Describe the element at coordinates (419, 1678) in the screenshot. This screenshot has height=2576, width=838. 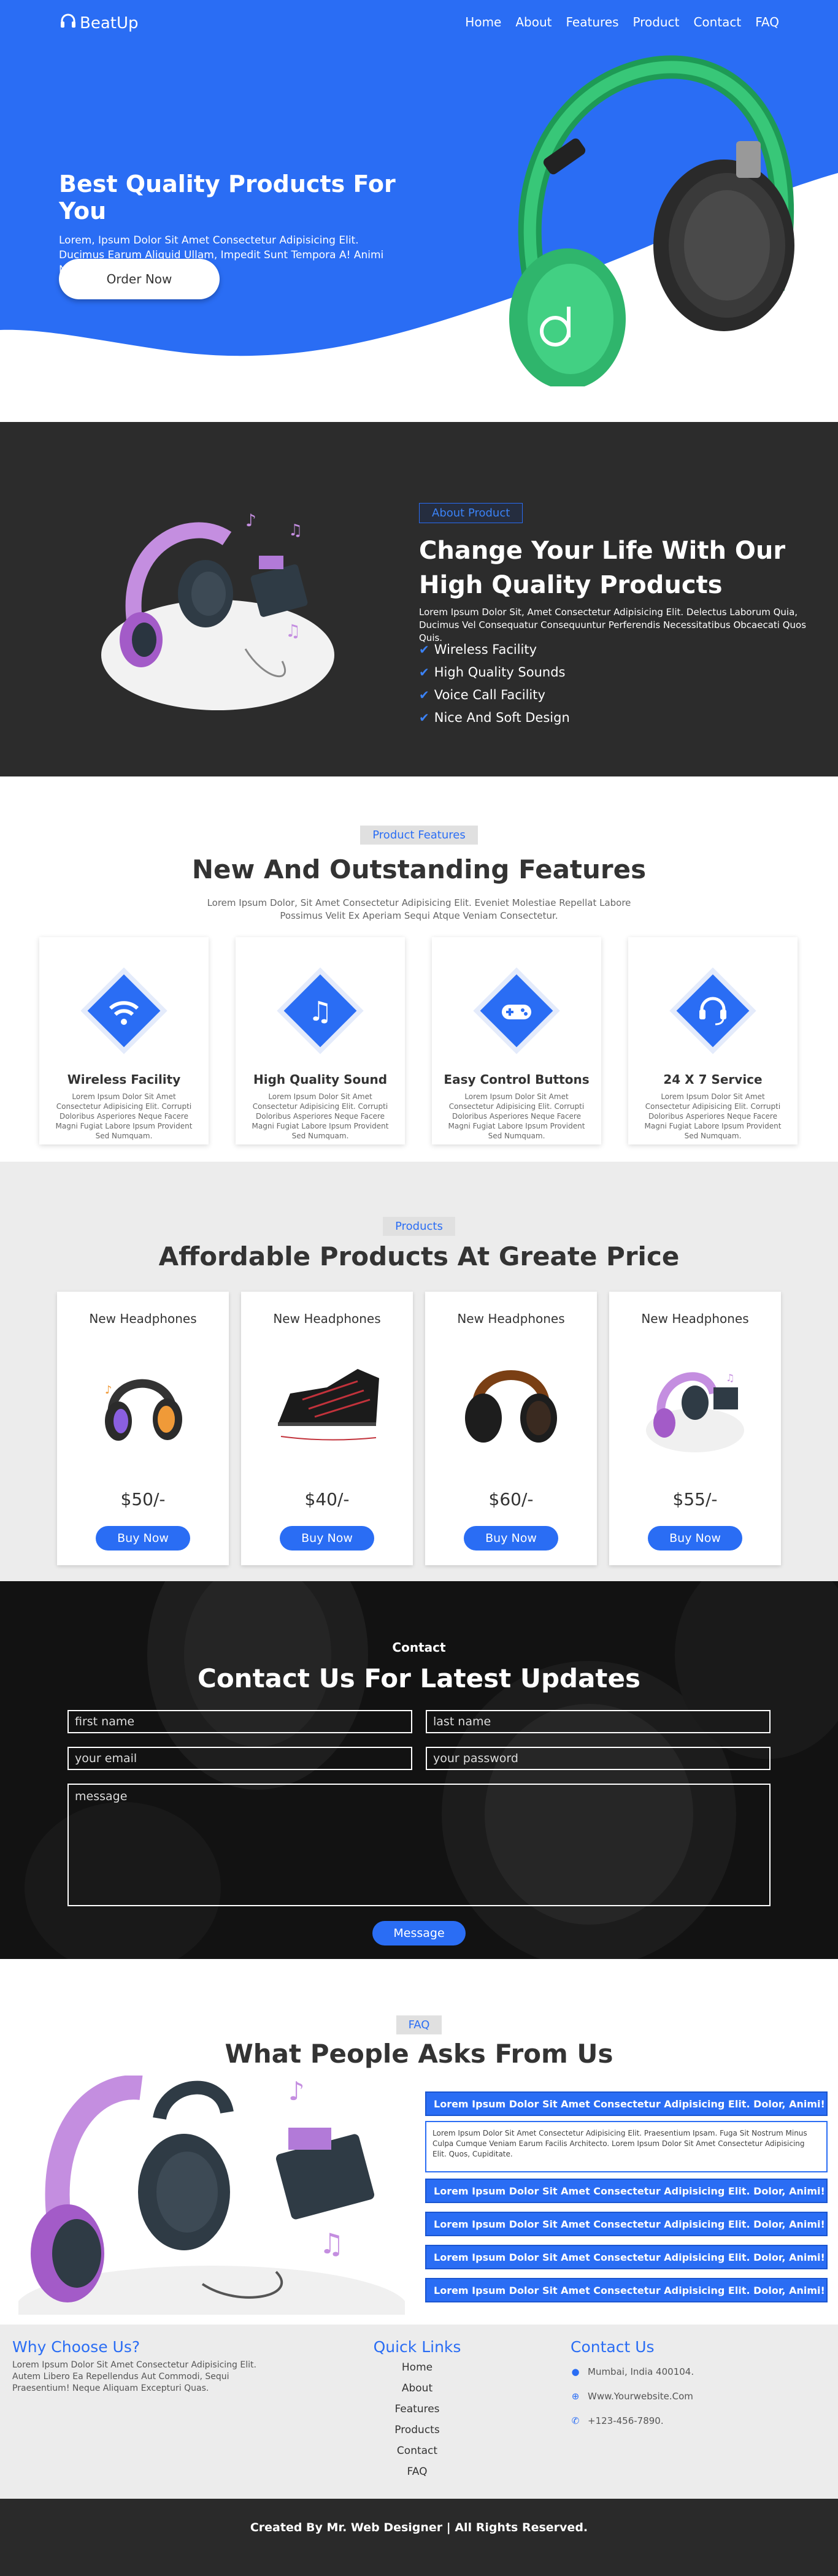
I see `contact-title: Contact Us For Latest Updates` at that location.